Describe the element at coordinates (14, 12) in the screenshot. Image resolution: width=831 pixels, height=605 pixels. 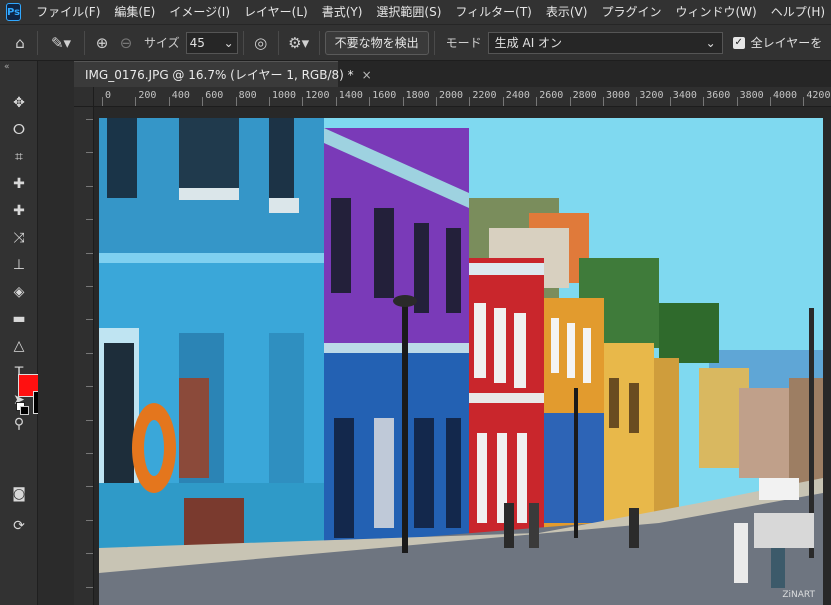
I see `photoshop-logo: Ps` at that location.